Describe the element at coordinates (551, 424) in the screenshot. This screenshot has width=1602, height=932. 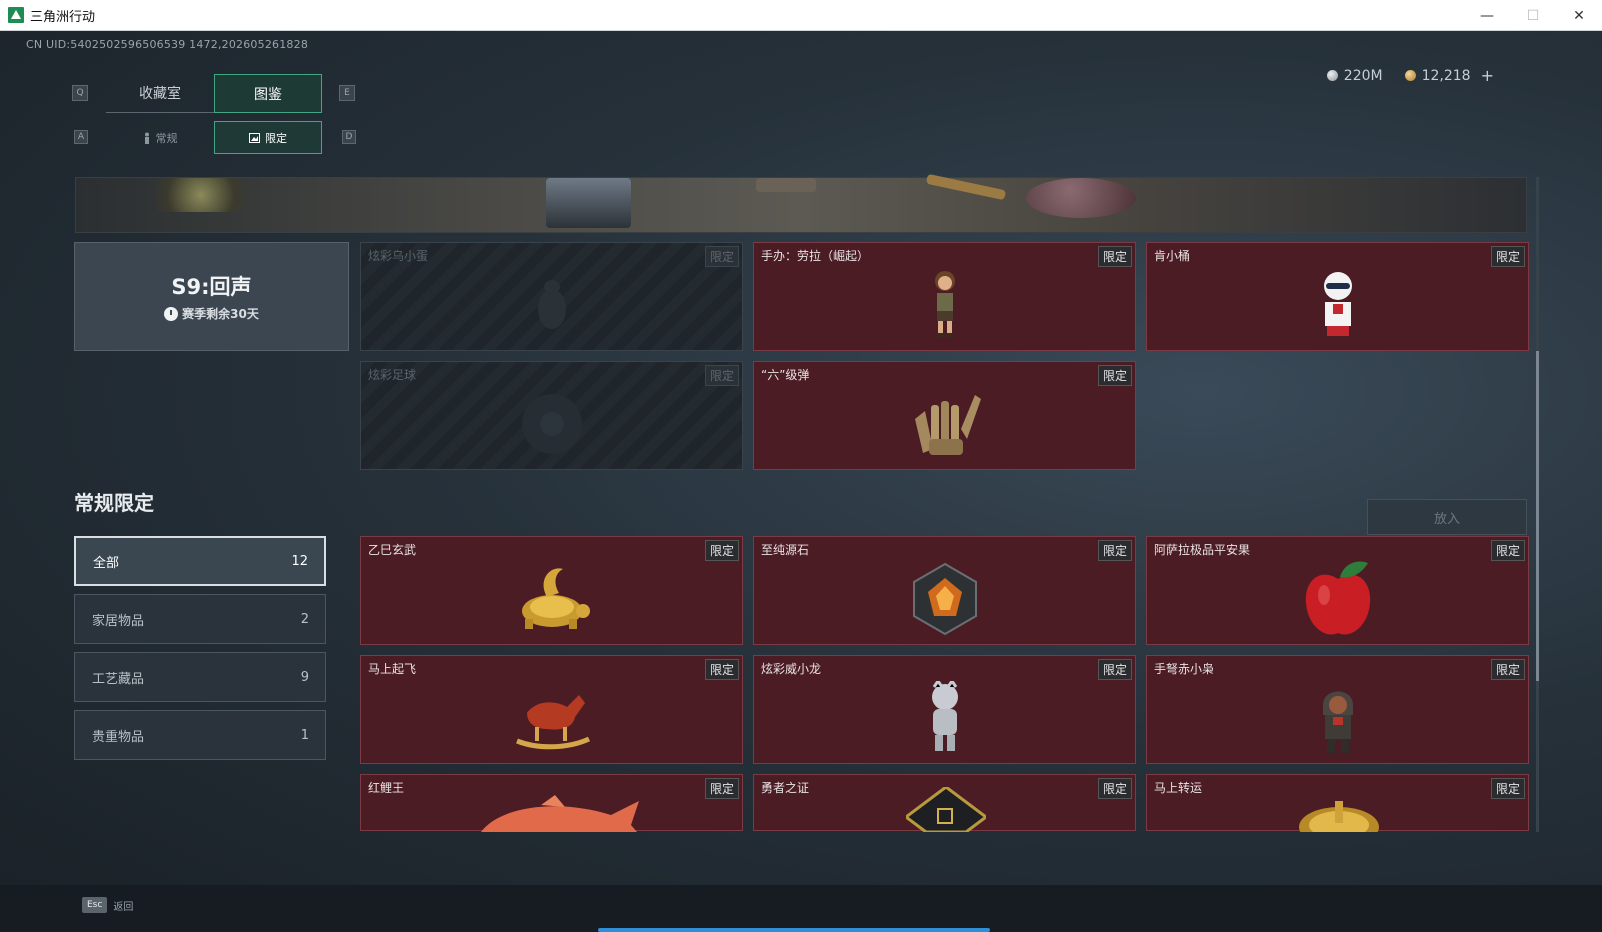
I see `football-icon` at that location.